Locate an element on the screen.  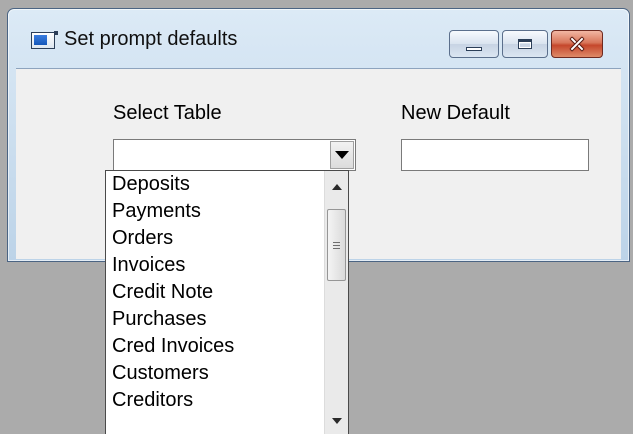
select-table-label: Select Table is located at coordinates (167, 113).